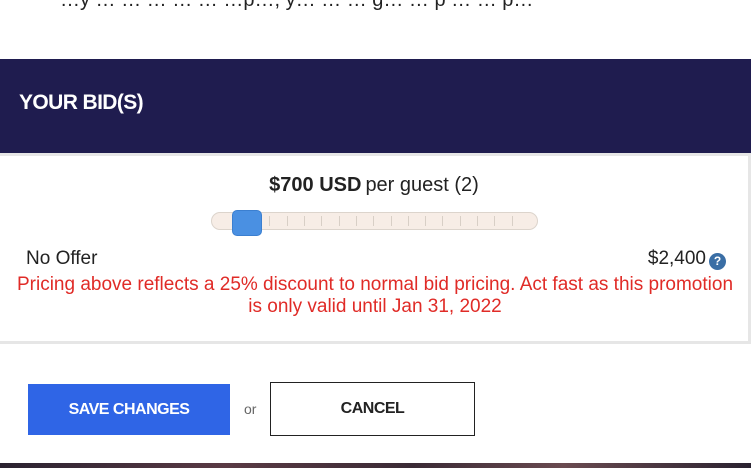 Image resolution: width=751 pixels, height=468 pixels. What do you see at coordinates (676, 258) in the screenshot?
I see `slider-max-label: $2,400` at bounding box center [676, 258].